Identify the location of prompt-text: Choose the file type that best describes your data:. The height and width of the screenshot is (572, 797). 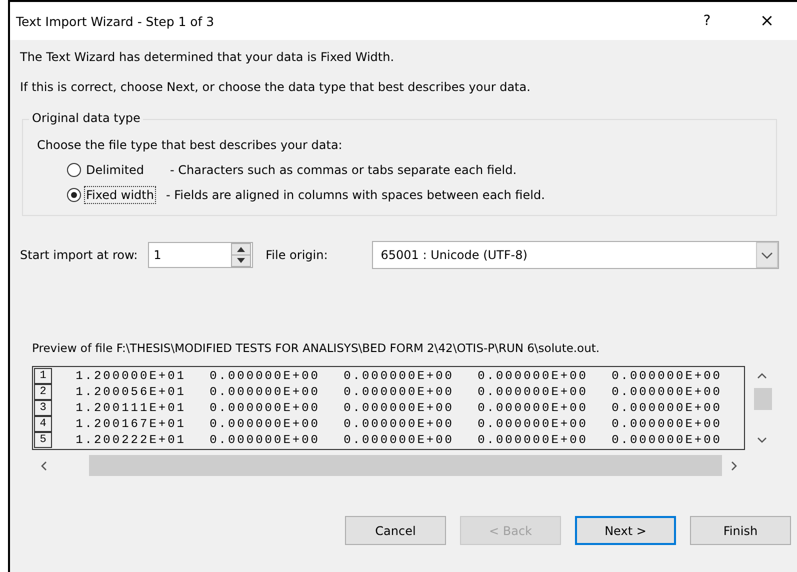
(190, 145).